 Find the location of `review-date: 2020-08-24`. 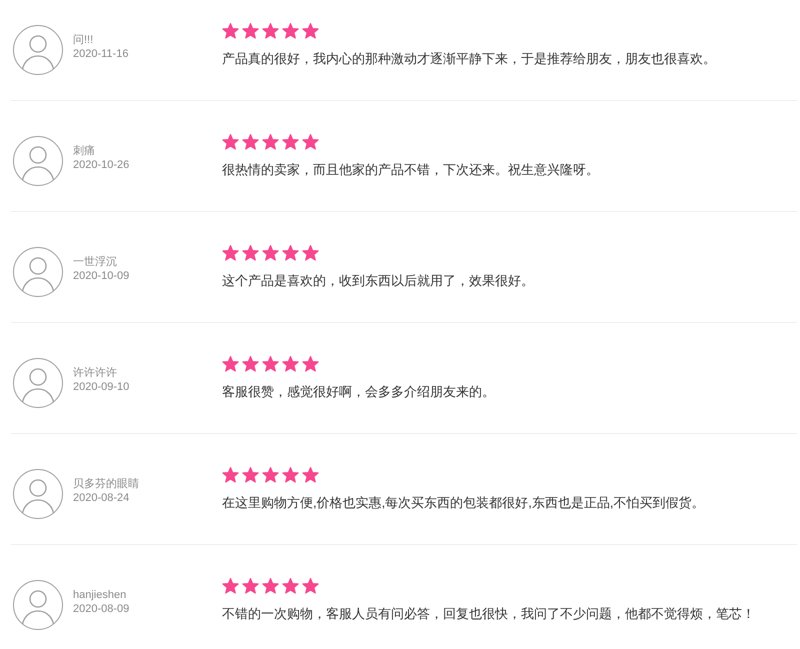

review-date: 2020-08-24 is located at coordinates (101, 498).